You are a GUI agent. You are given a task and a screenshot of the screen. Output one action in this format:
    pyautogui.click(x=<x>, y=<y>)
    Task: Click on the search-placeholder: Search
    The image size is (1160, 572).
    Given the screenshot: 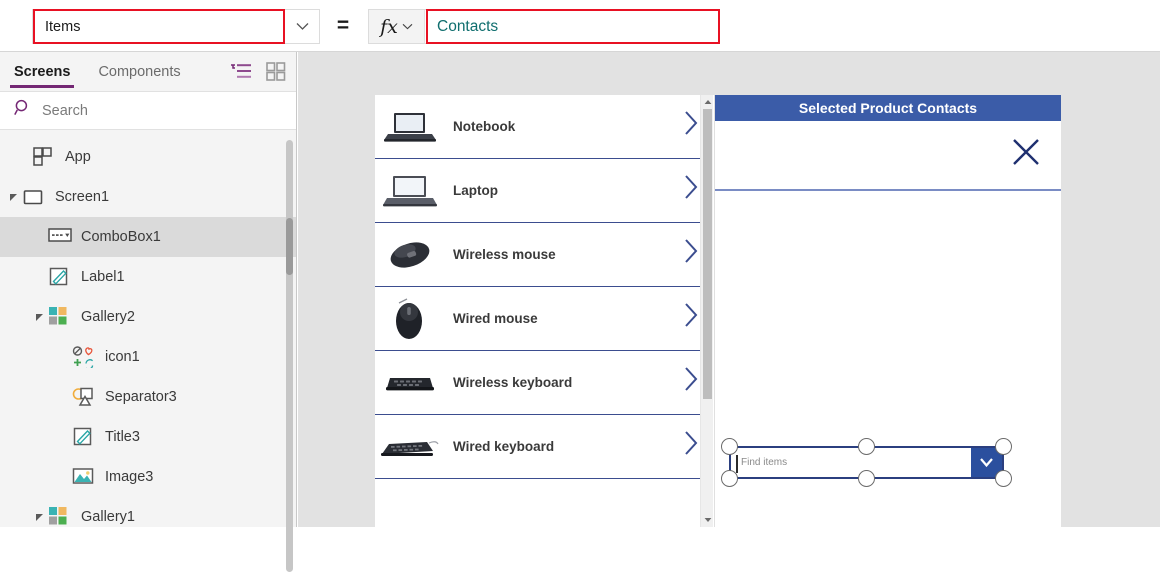 What is the action you would take?
    pyautogui.click(x=65, y=110)
    